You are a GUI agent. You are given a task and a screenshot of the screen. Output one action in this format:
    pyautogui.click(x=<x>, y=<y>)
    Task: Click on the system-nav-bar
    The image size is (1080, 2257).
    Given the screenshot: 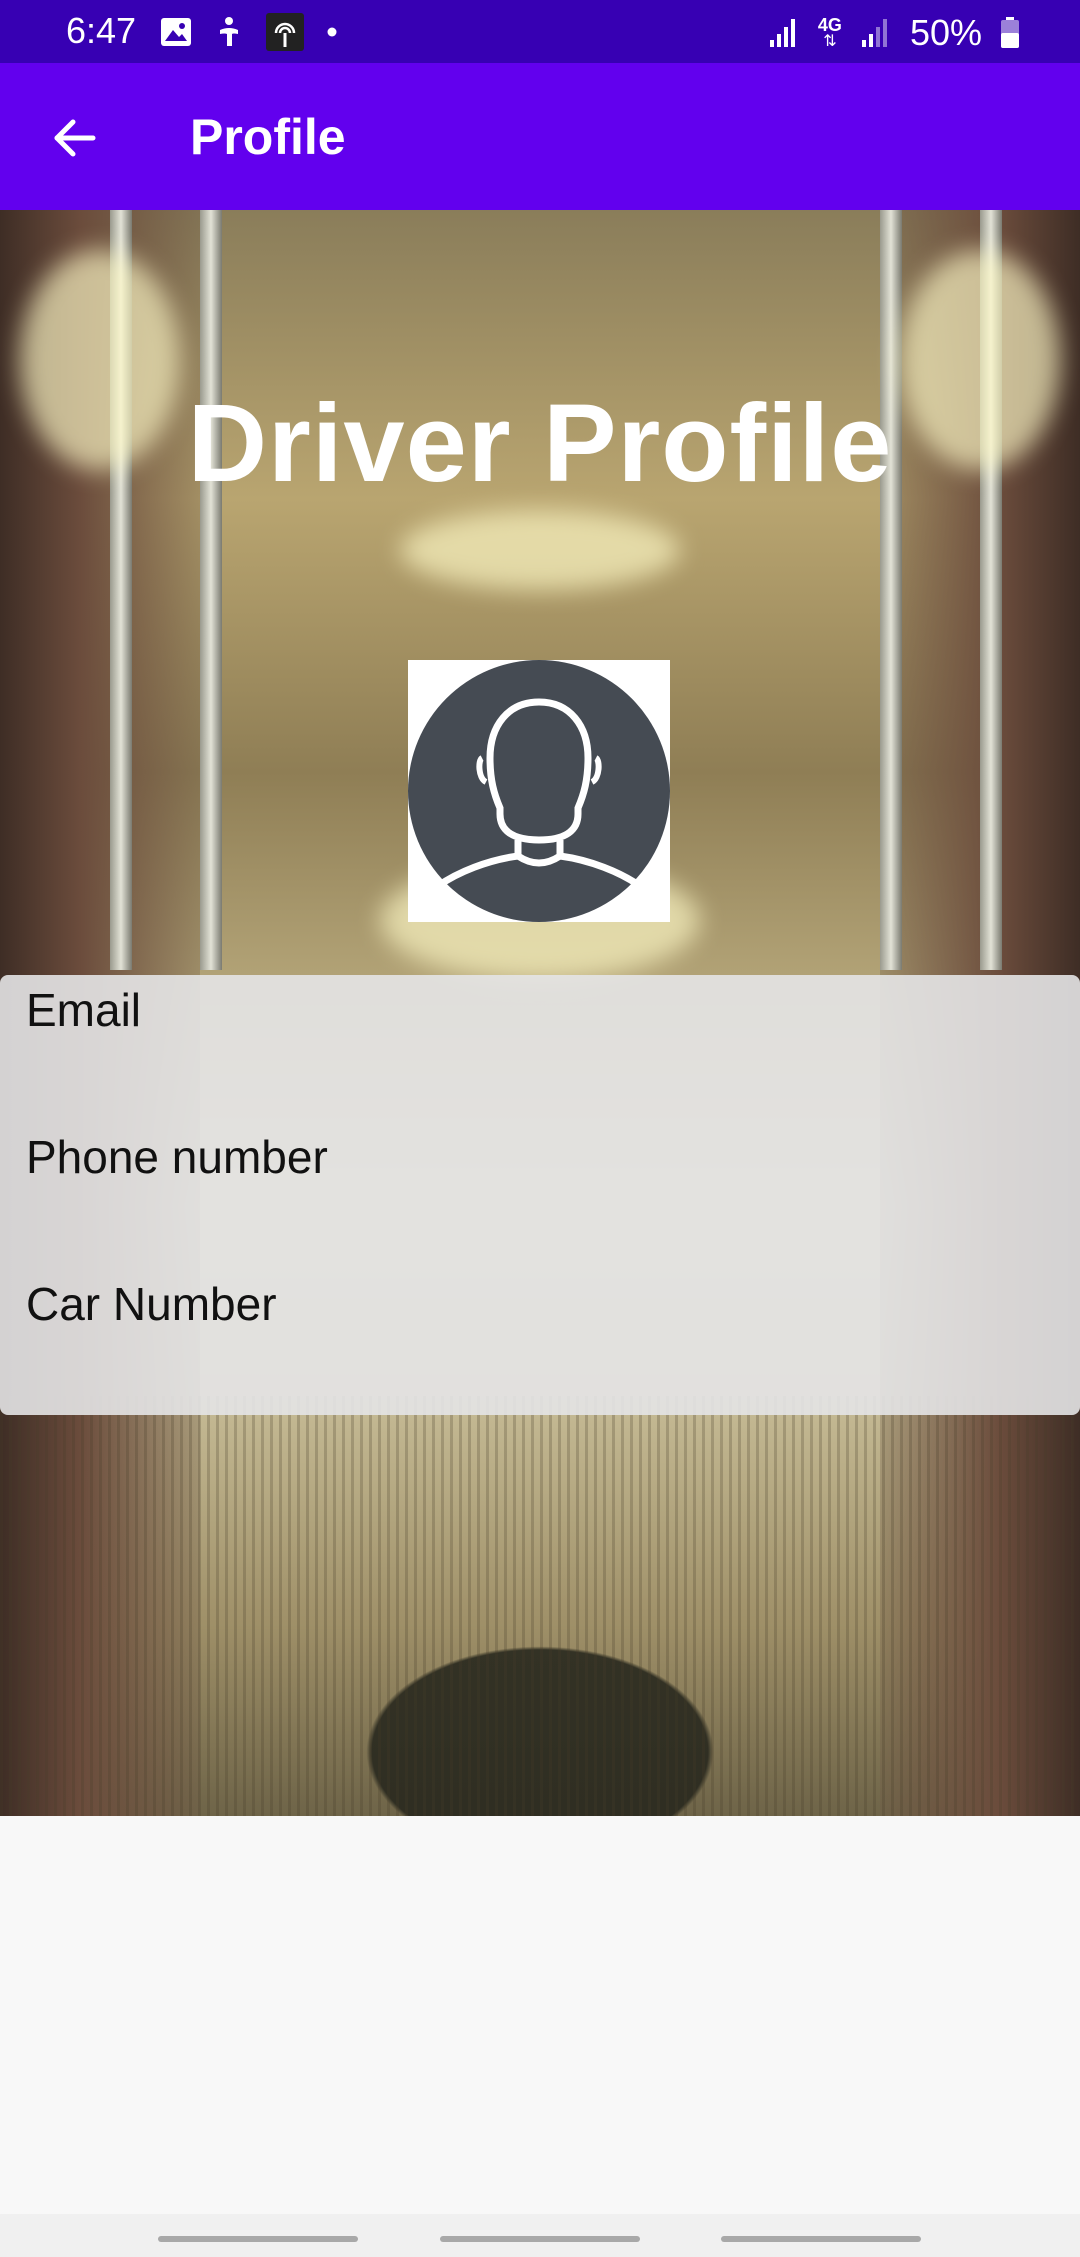 What is the action you would take?
    pyautogui.click(x=540, y=2235)
    